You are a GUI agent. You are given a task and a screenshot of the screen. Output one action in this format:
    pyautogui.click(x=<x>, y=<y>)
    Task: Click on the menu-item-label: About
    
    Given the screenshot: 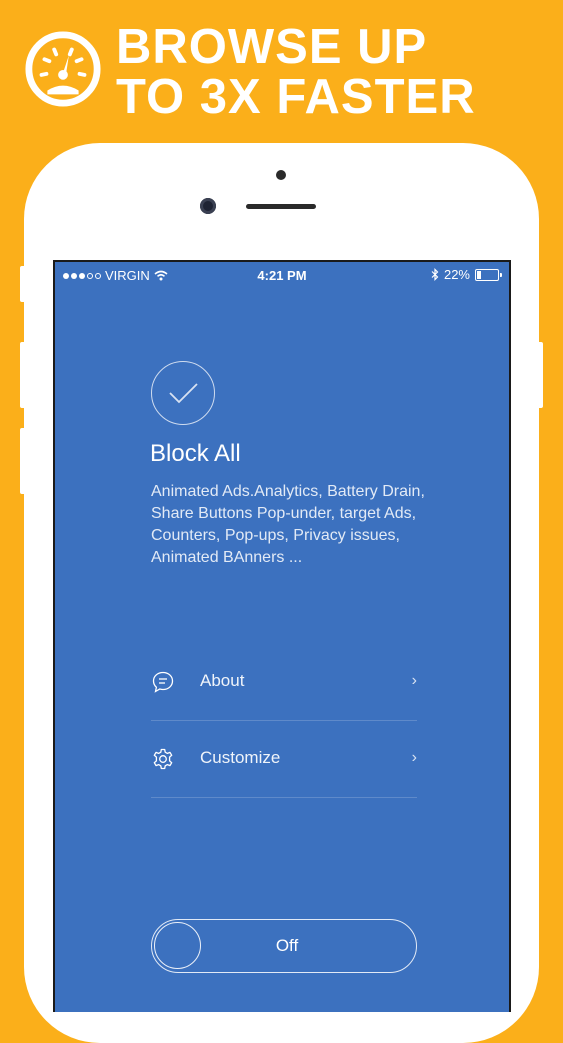 What is the action you would take?
    pyautogui.click(x=222, y=680)
    